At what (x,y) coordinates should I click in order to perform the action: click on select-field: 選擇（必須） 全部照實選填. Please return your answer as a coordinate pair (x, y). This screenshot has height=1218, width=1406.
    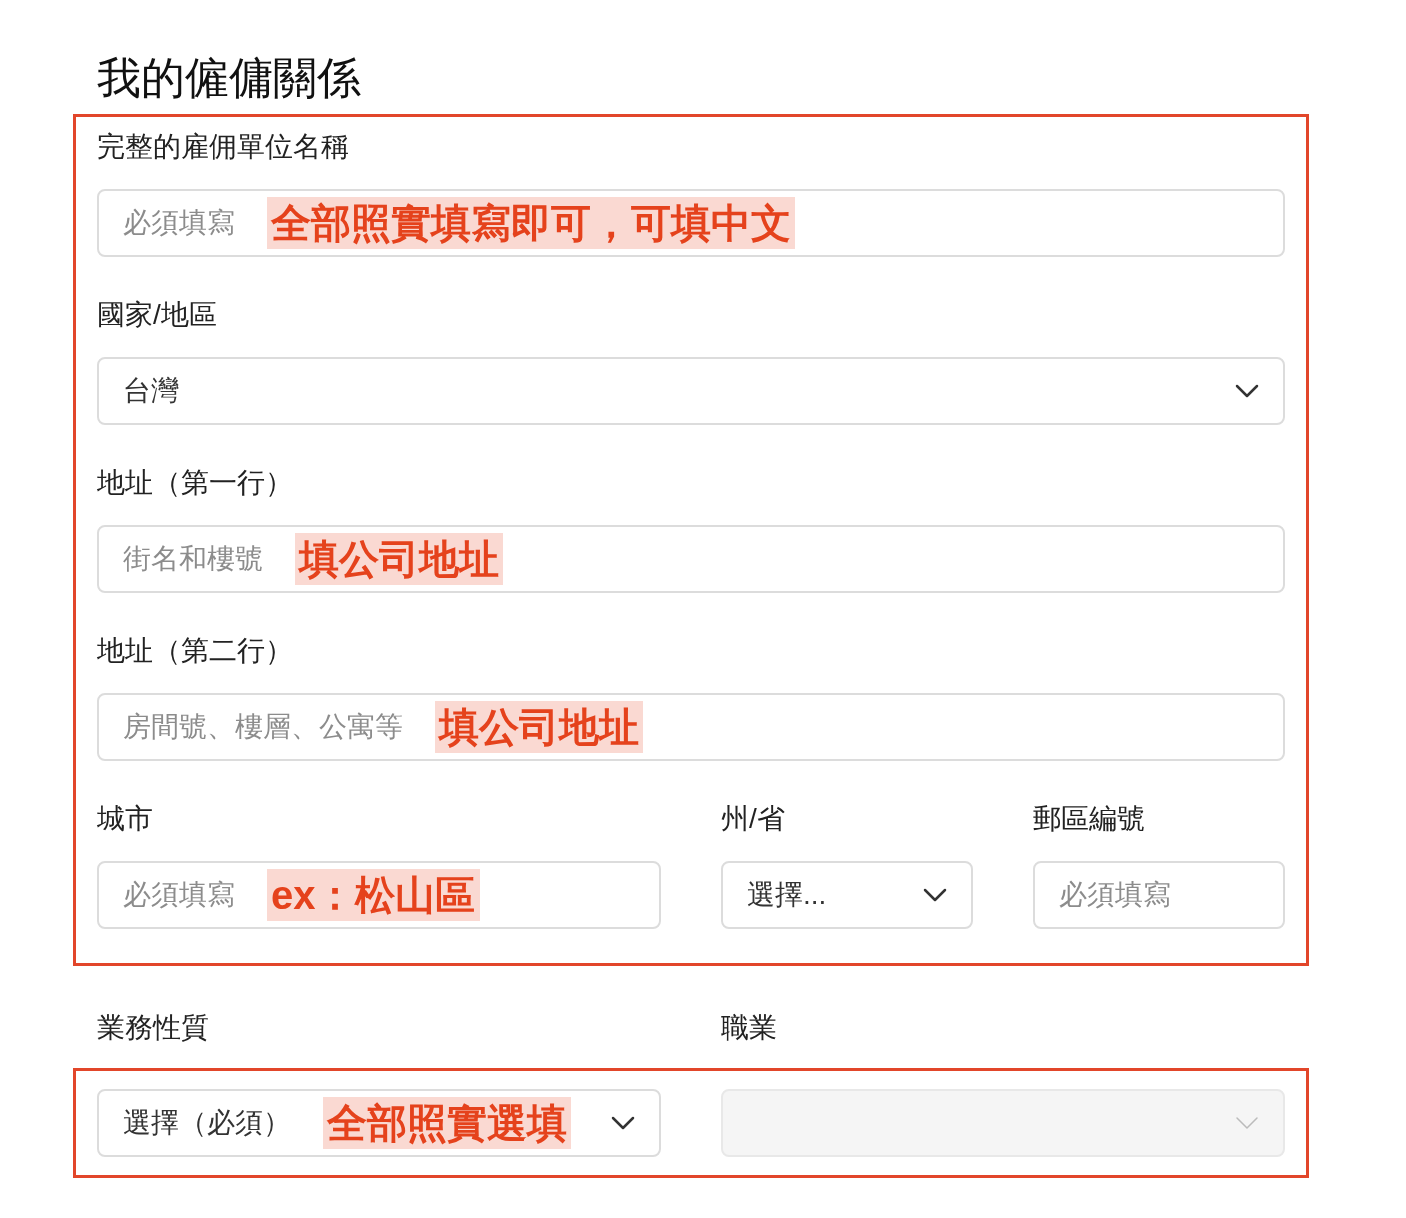
    Looking at the image, I should click on (379, 1123).